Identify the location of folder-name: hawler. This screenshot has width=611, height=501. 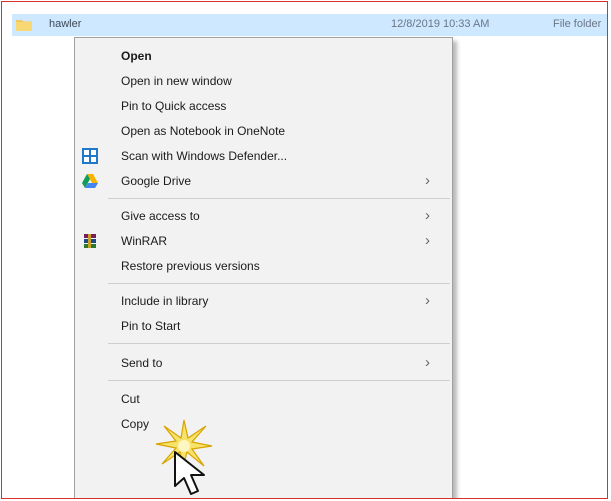
(65, 24).